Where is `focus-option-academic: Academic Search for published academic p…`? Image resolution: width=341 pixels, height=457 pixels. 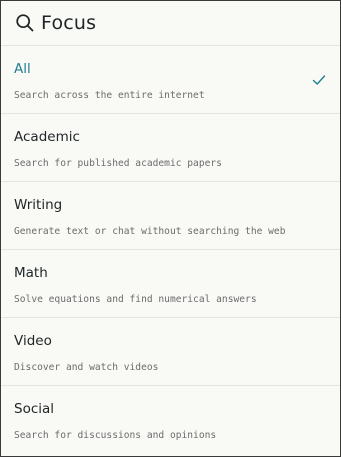 focus-option-academic: Academic Search for published academic p… is located at coordinates (170, 148).